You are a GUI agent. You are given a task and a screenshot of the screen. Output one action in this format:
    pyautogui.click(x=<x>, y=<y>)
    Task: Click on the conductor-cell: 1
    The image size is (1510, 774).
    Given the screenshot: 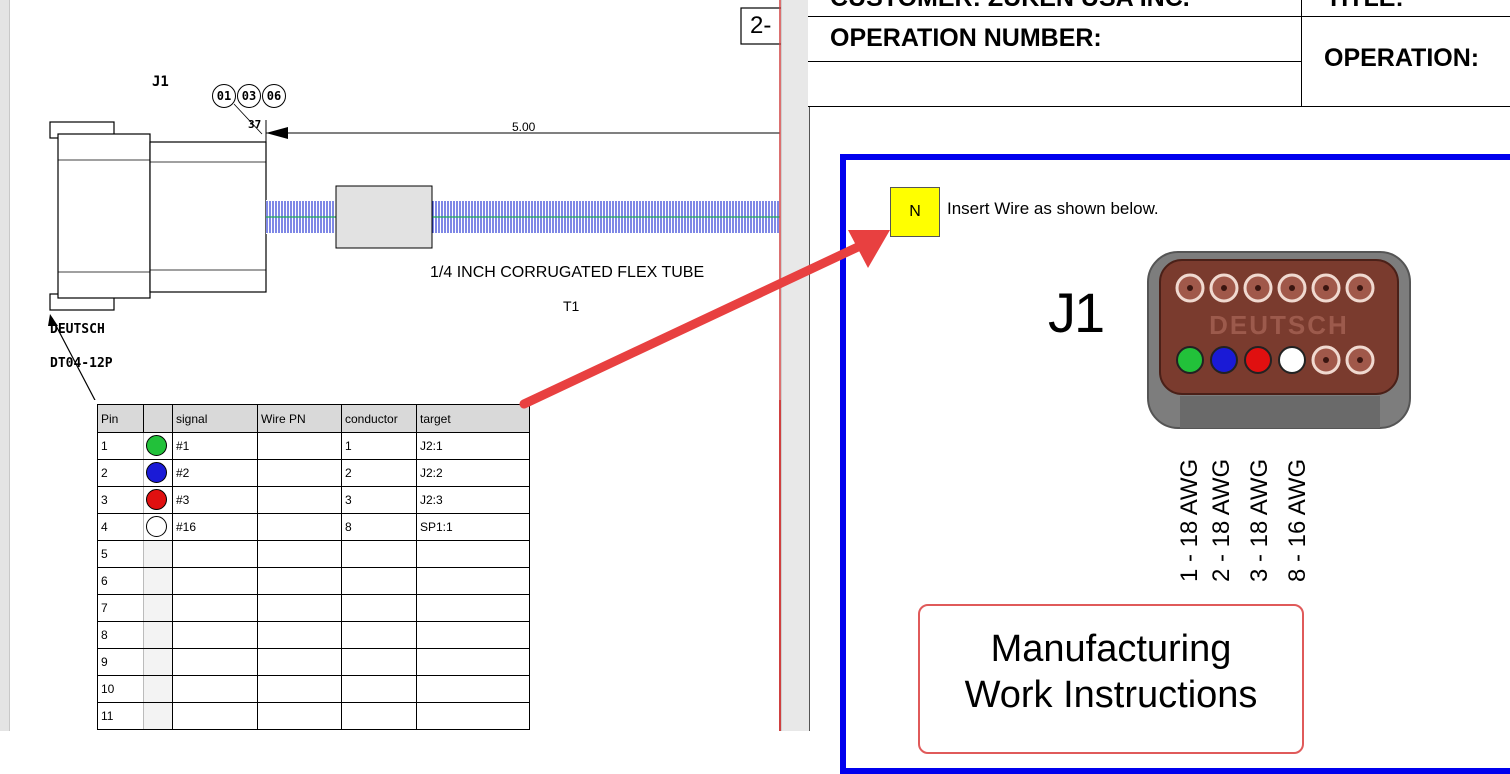 What is the action you would take?
    pyautogui.click(x=379, y=446)
    